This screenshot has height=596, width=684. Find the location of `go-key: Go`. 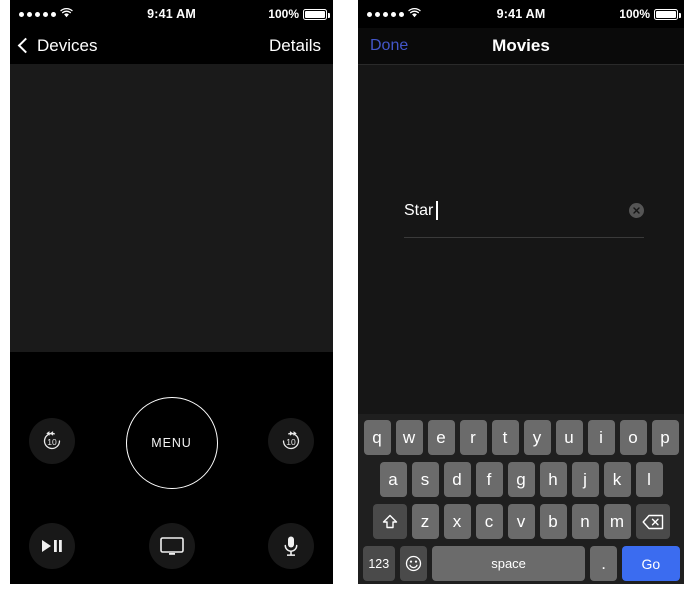

go-key: Go is located at coordinates (651, 563).